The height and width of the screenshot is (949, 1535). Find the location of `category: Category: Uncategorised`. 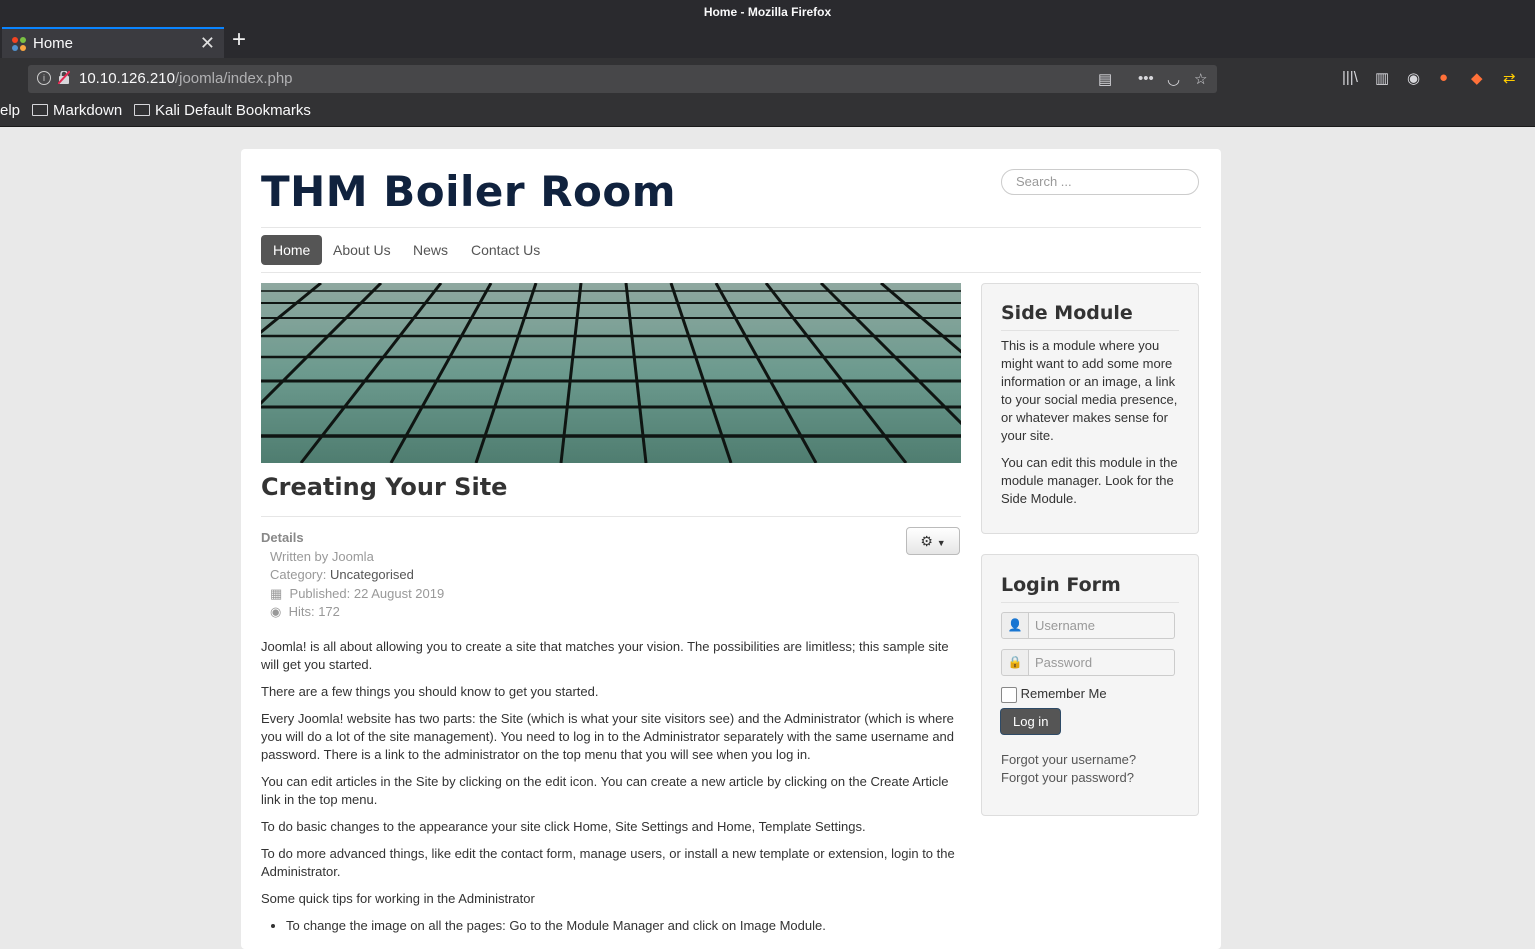

category: Category: Uncategorised is located at coordinates (352, 575).